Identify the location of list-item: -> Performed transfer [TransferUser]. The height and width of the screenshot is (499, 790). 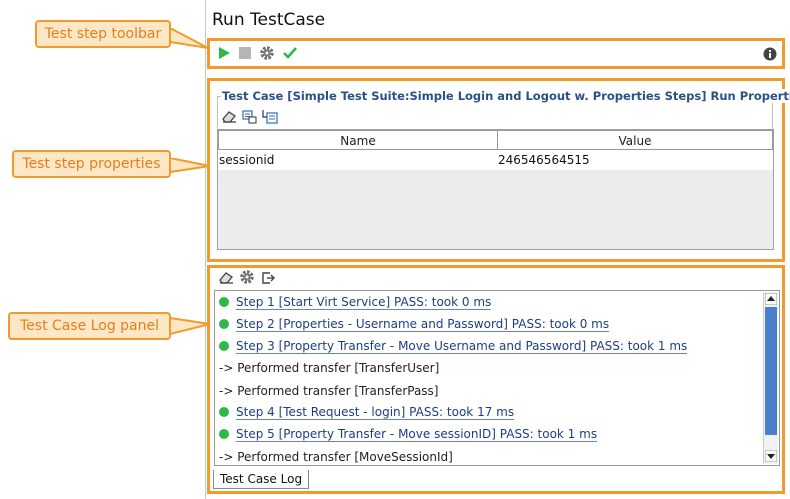
(329, 368).